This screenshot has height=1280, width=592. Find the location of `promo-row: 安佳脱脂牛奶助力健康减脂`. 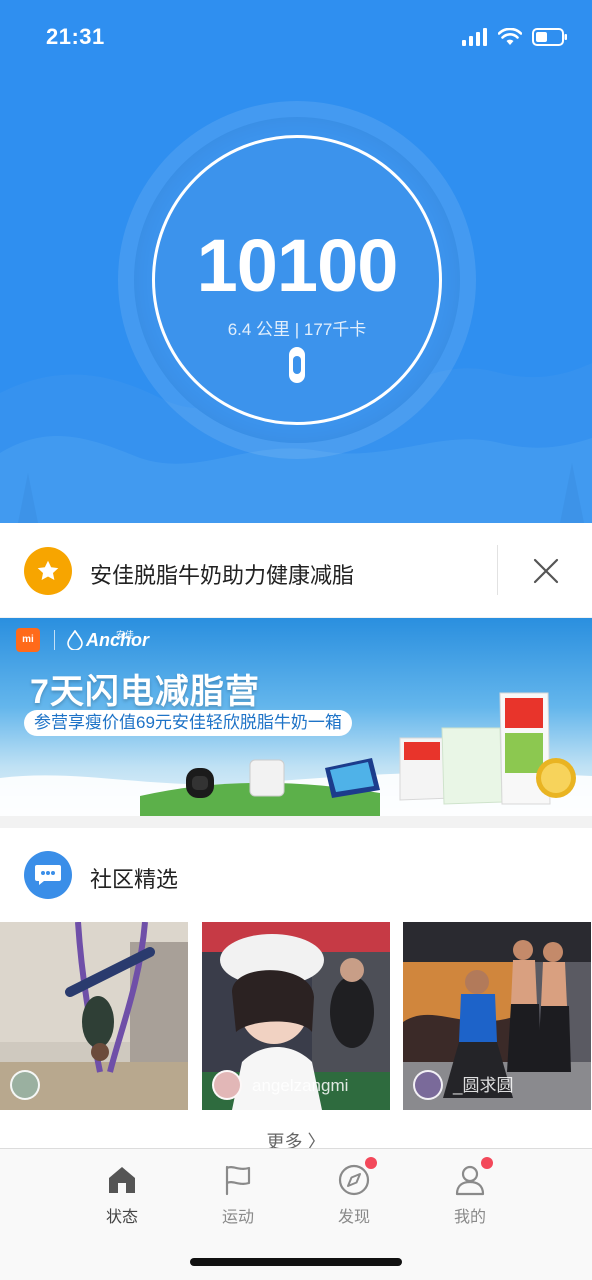

promo-row: 安佳脱脂牛奶助力健康减脂 is located at coordinates (296, 570).